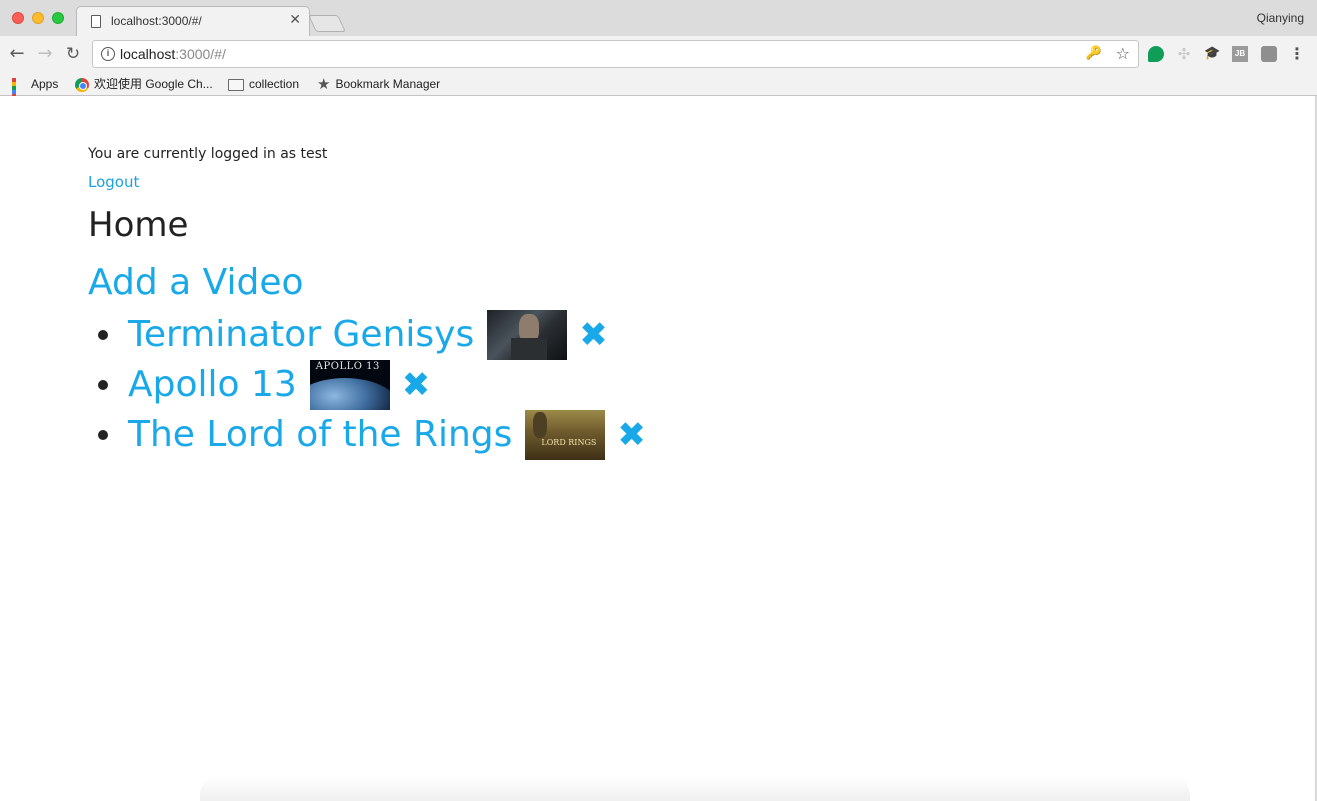  Describe the element at coordinates (35, 94) in the screenshot. I see `bookmark-apps: Apps` at that location.